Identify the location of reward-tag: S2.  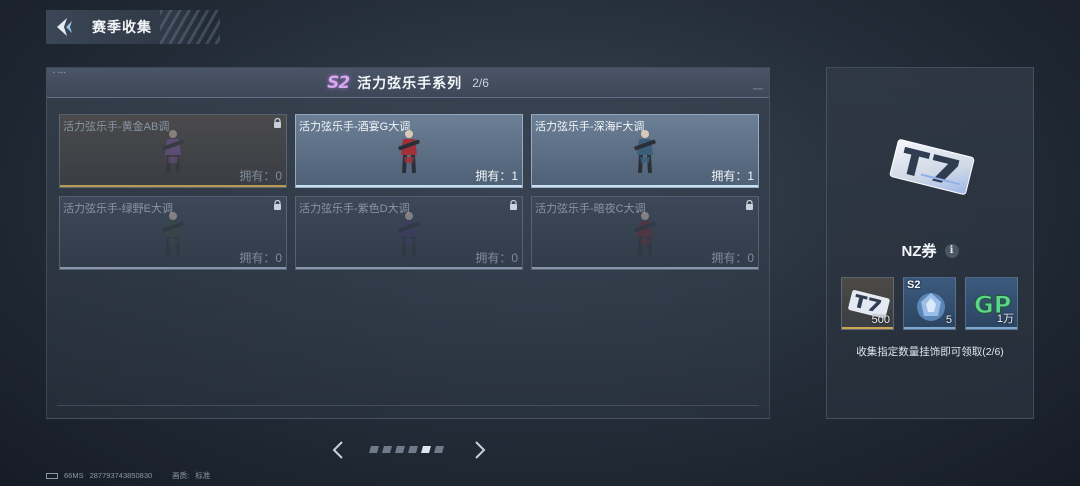
(914, 285).